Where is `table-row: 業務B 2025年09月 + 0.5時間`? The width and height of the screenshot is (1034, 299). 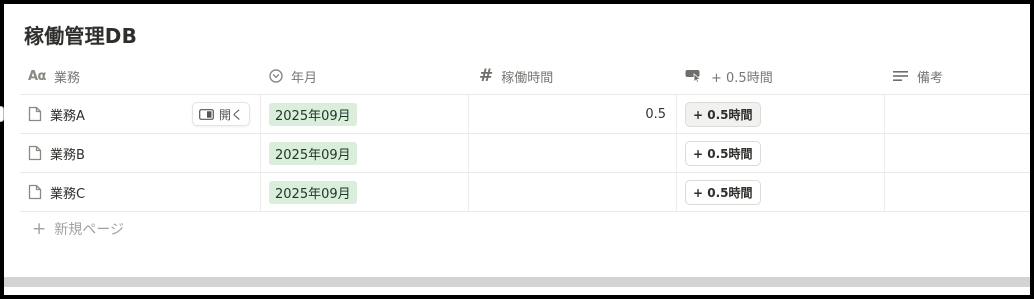
table-row: 業務B 2025年09月 + 0.5時間 is located at coordinates (525, 153).